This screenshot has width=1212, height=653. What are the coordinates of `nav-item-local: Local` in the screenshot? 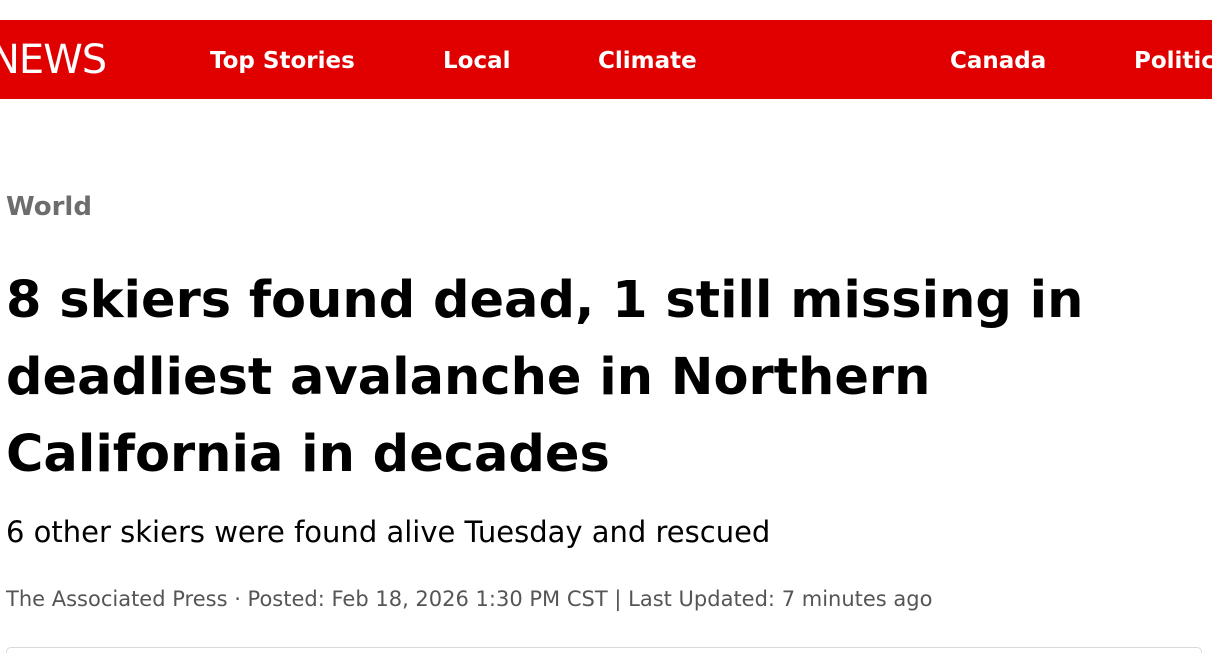 It's located at (477, 61).